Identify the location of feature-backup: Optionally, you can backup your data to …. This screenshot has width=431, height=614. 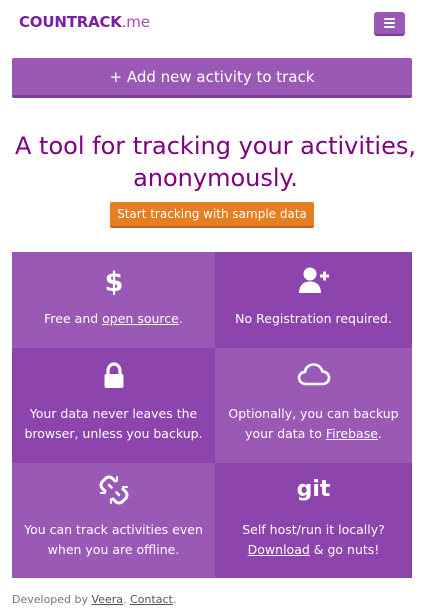
(313, 405).